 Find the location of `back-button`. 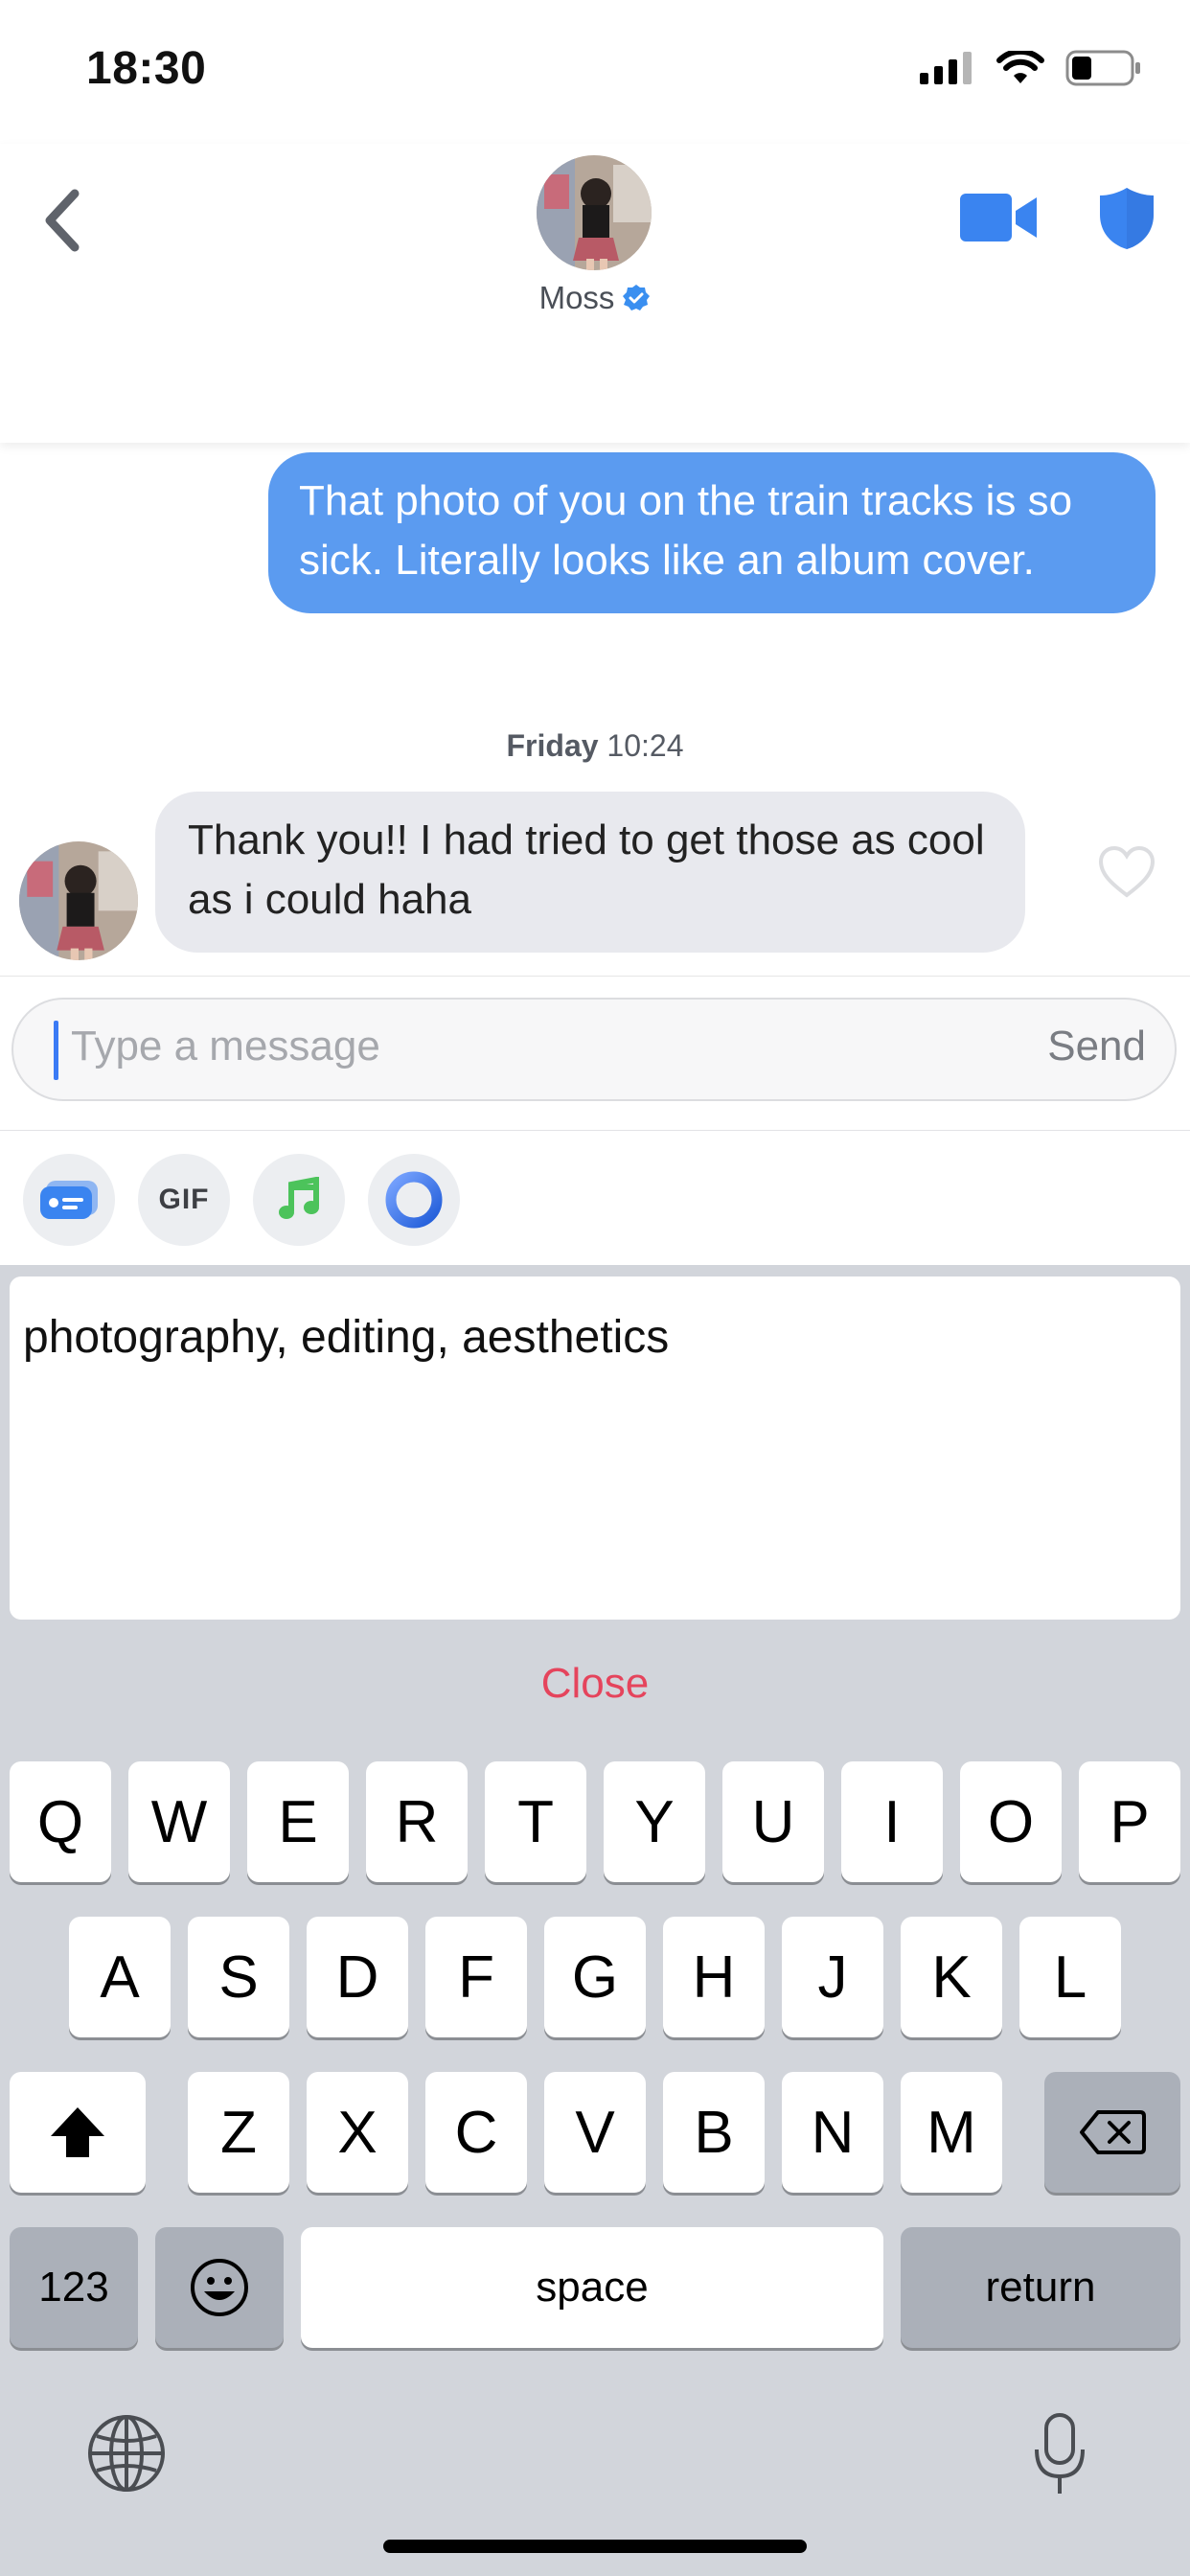

back-button is located at coordinates (63, 220).